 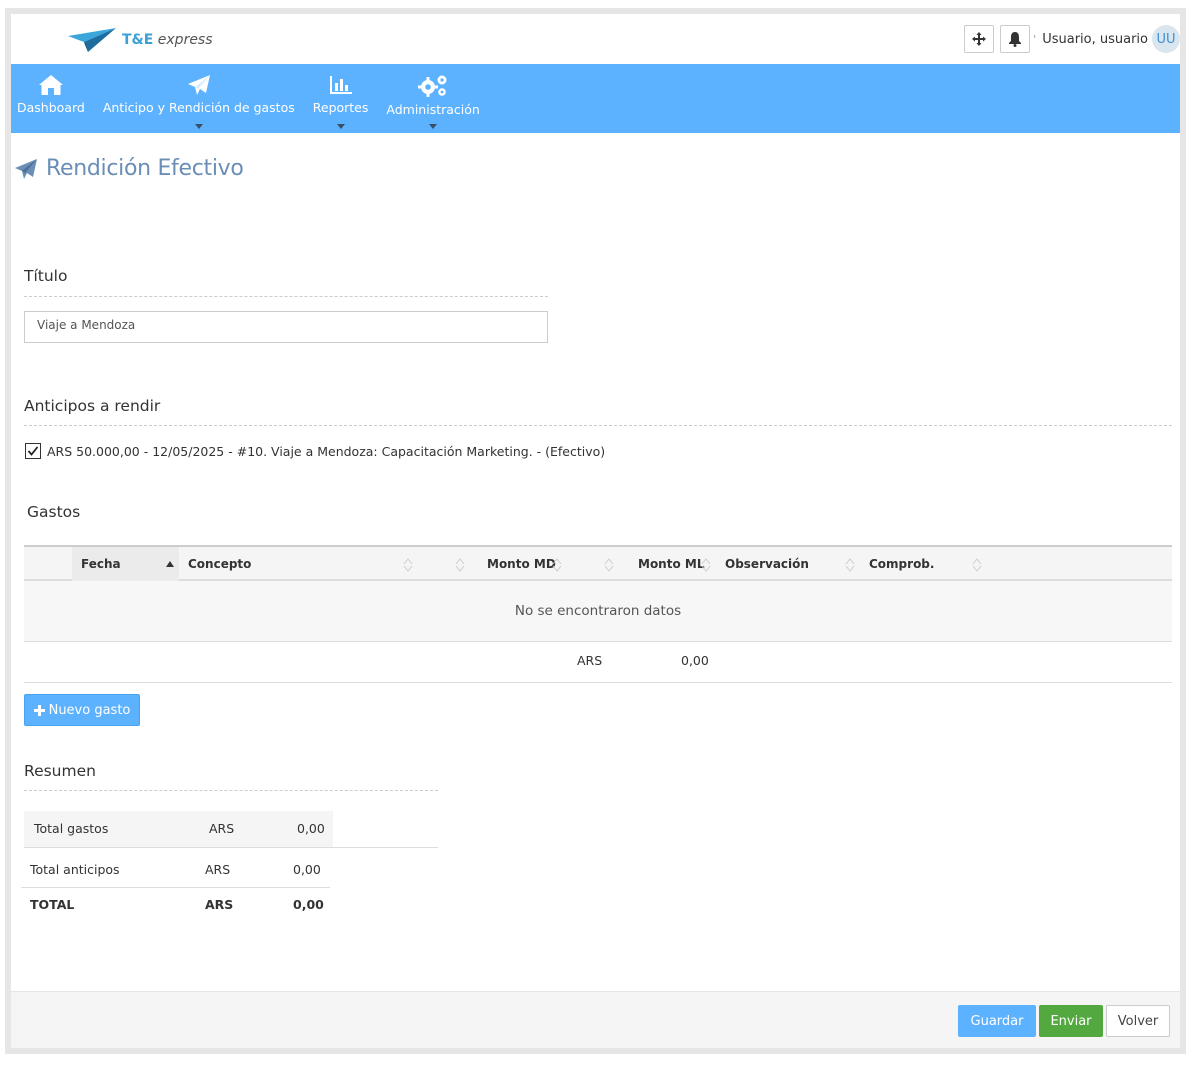 What do you see at coordinates (219, 564) in the screenshot?
I see `col-concepto: Concepto` at bounding box center [219, 564].